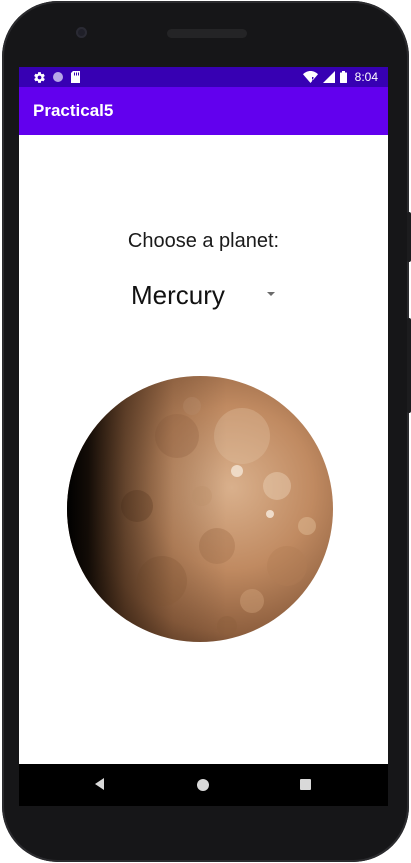 This screenshot has height=863, width=411. What do you see at coordinates (343, 77) in the screenshot?
I see `battery-icon` at bounding box center [343, 77].